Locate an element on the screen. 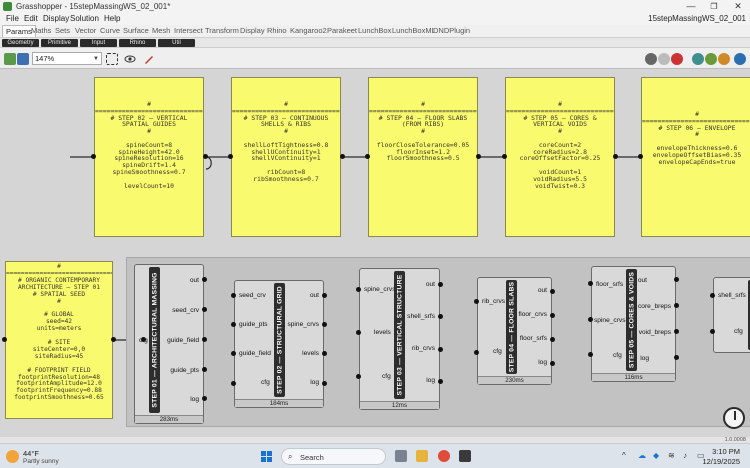  clock-date: 12/19/2025 is located at coordinates (721, 461).